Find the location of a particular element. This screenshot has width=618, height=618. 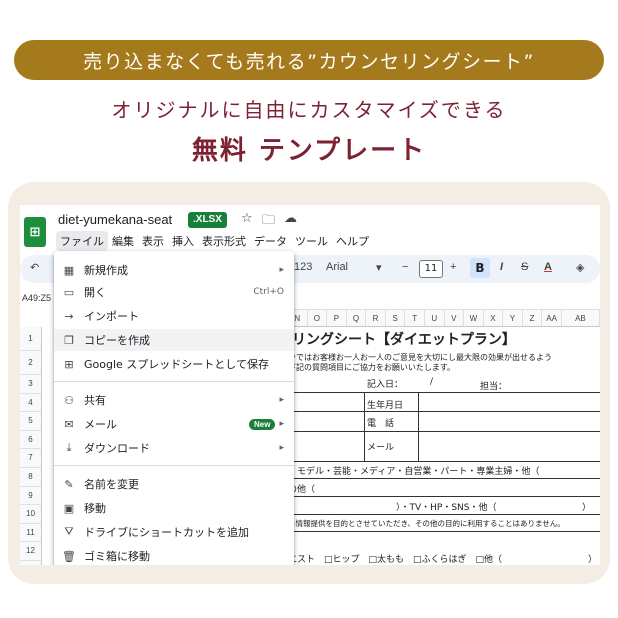

undo-icon: ↶ is located at coordinates (34, 267).